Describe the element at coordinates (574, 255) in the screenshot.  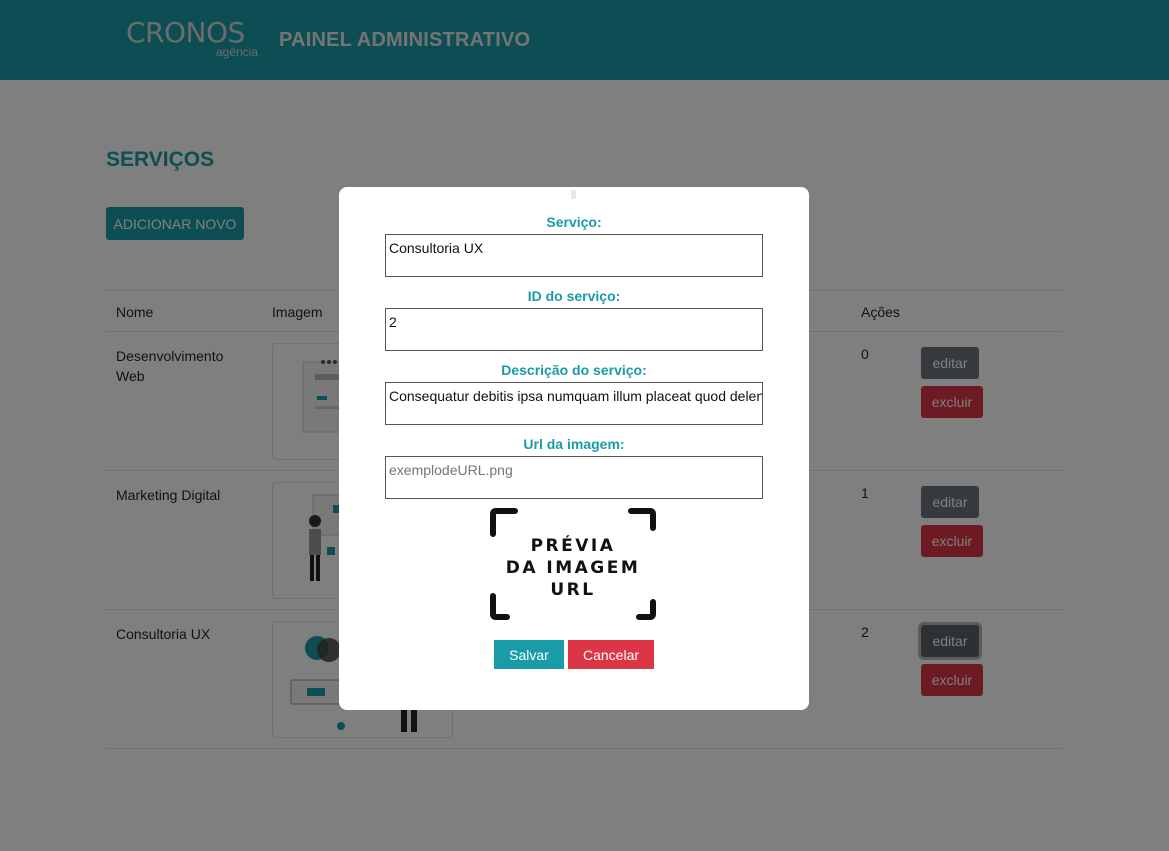
I see `service-field: Consultoria UX` at that location.